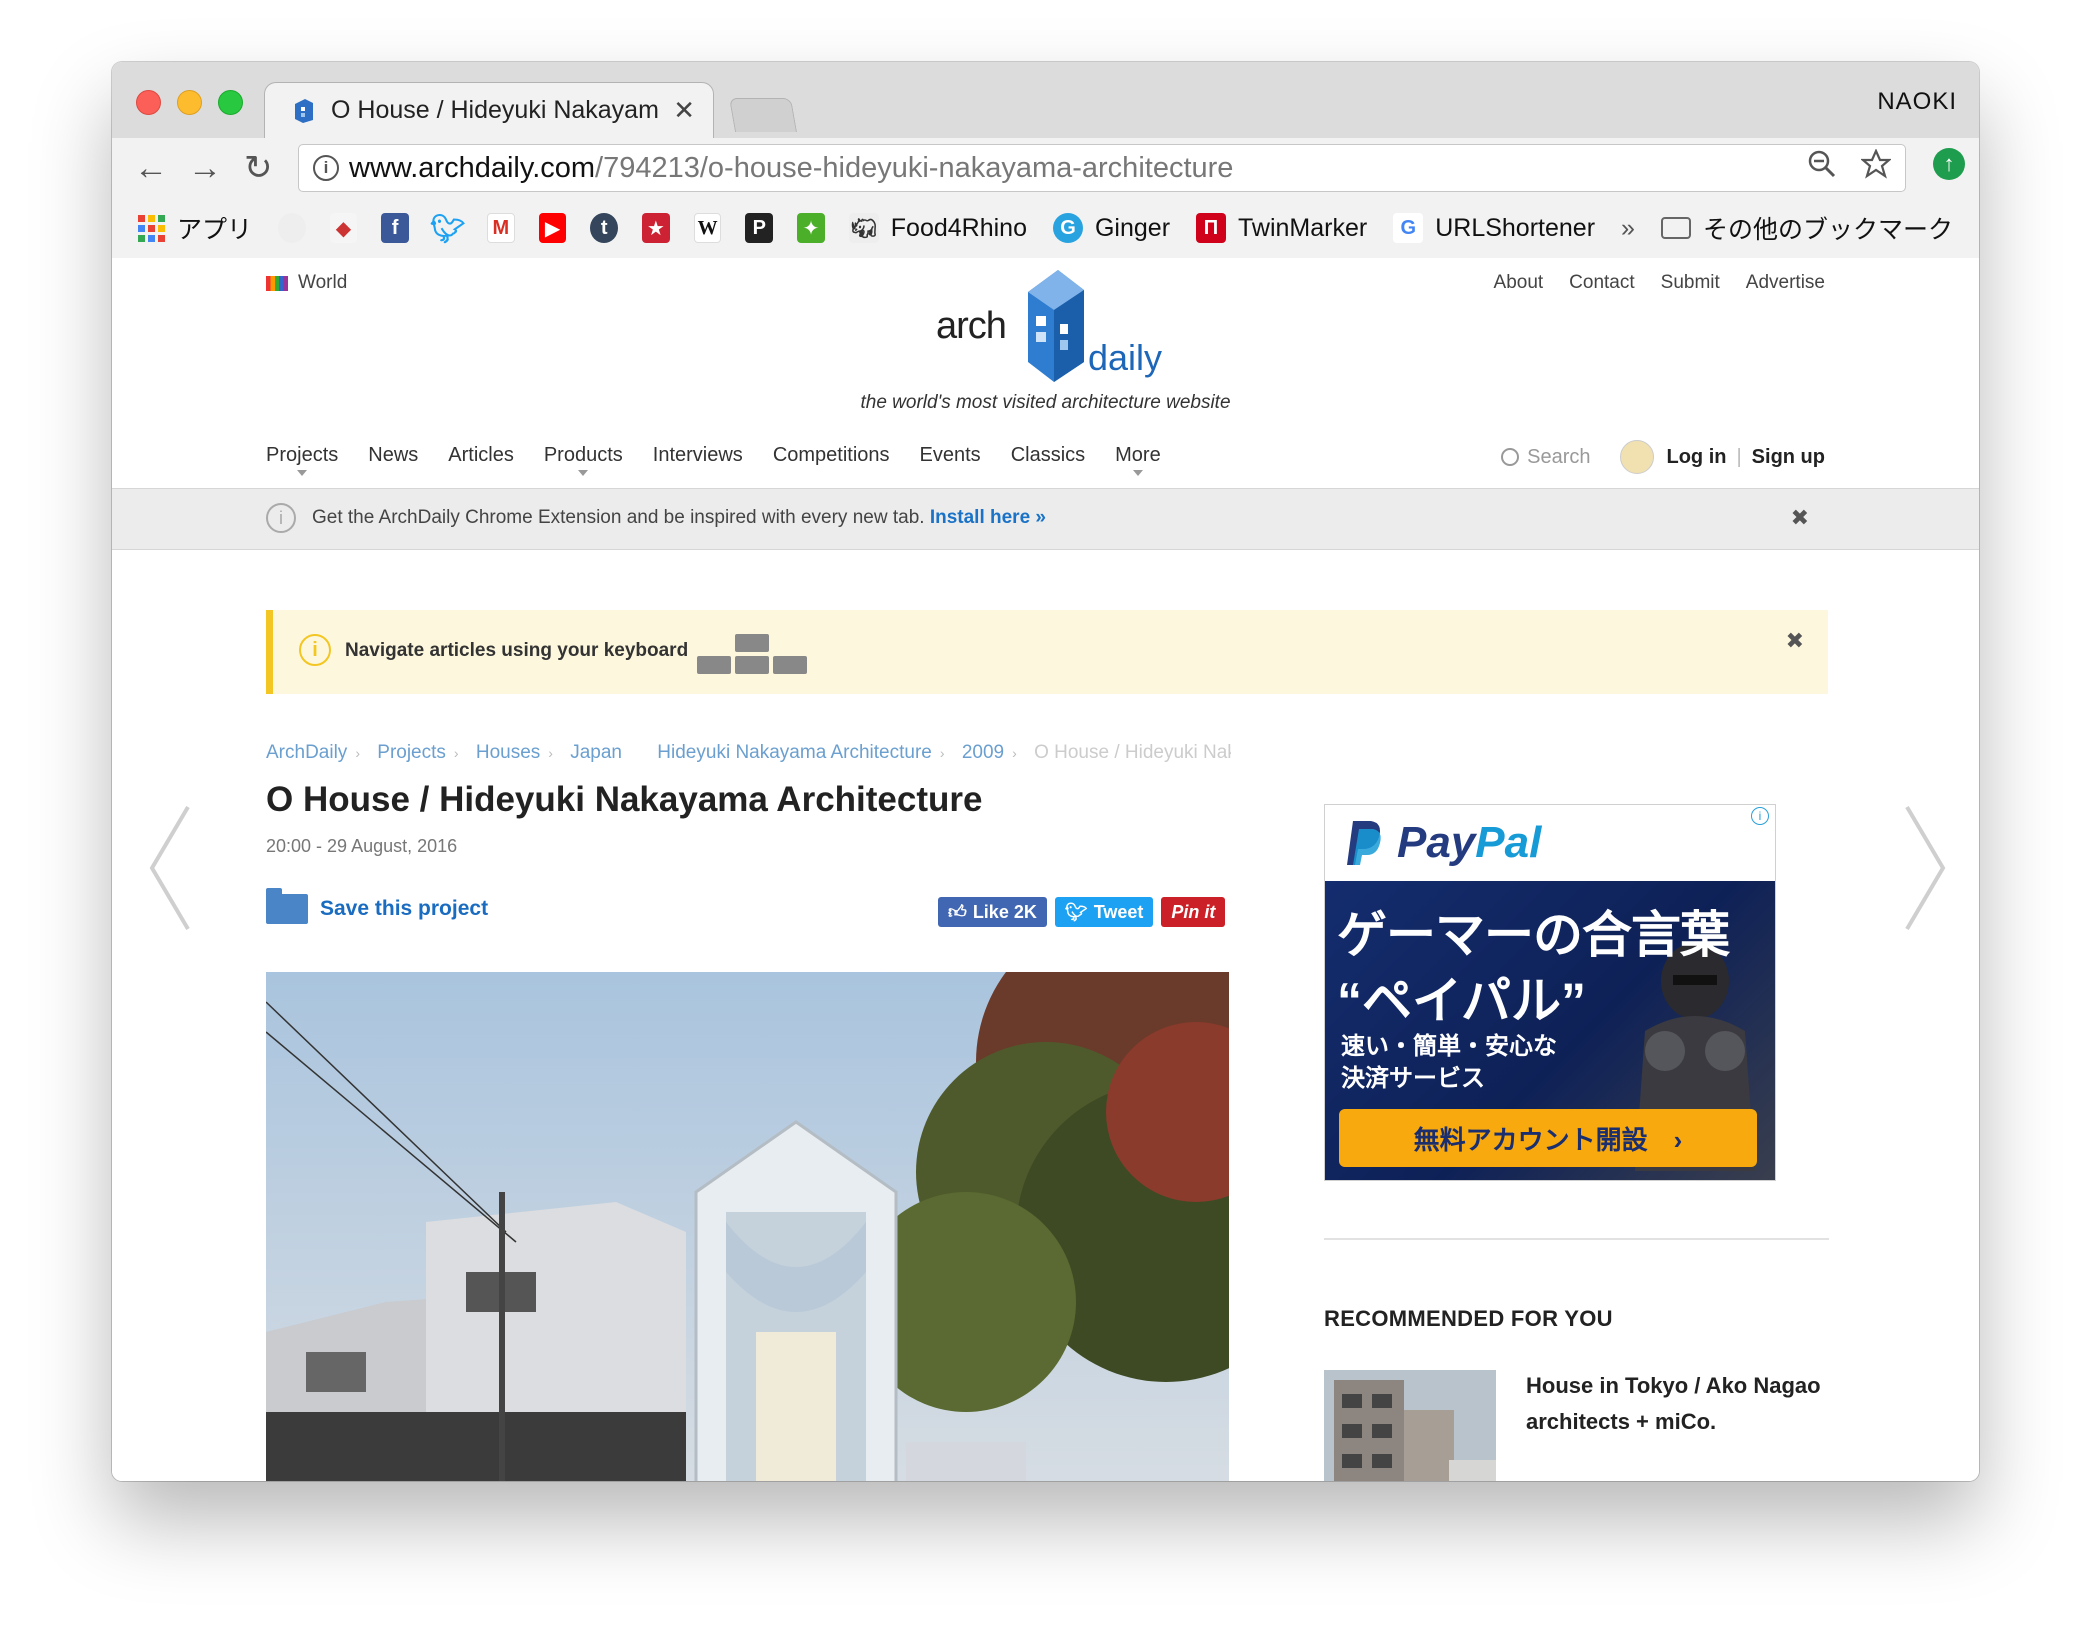 This screenshot has height=1642, width=2090. I want to click on nav-events: Events, so click(950, 455).